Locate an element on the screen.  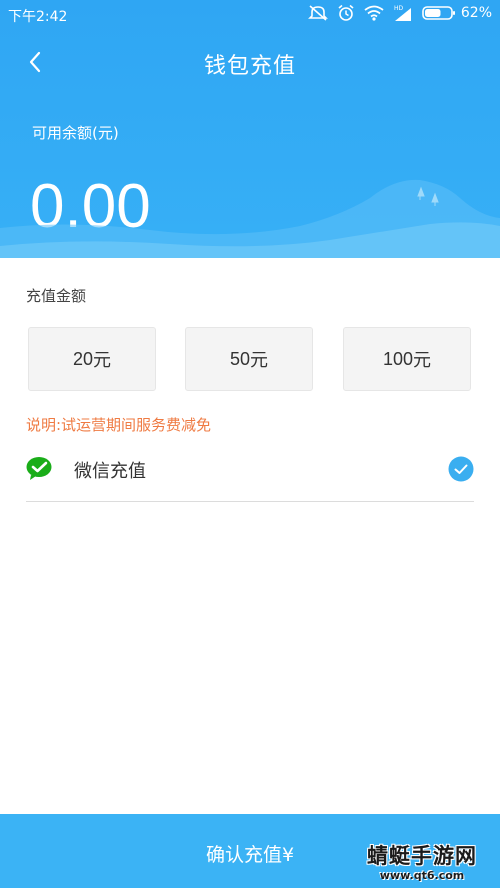
amount-option-100: 100 元 is located at coordinates (407, 359).